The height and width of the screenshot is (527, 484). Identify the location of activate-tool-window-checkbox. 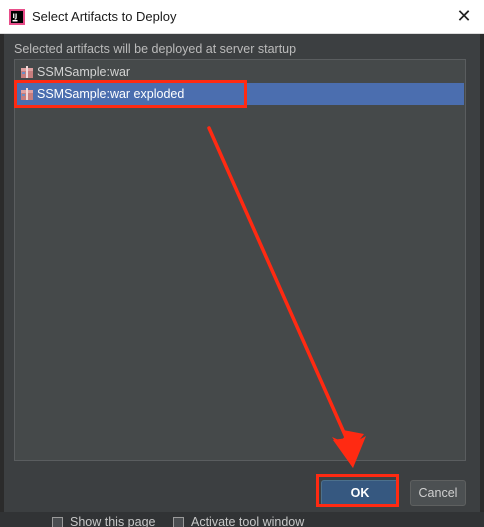
(178, 522).